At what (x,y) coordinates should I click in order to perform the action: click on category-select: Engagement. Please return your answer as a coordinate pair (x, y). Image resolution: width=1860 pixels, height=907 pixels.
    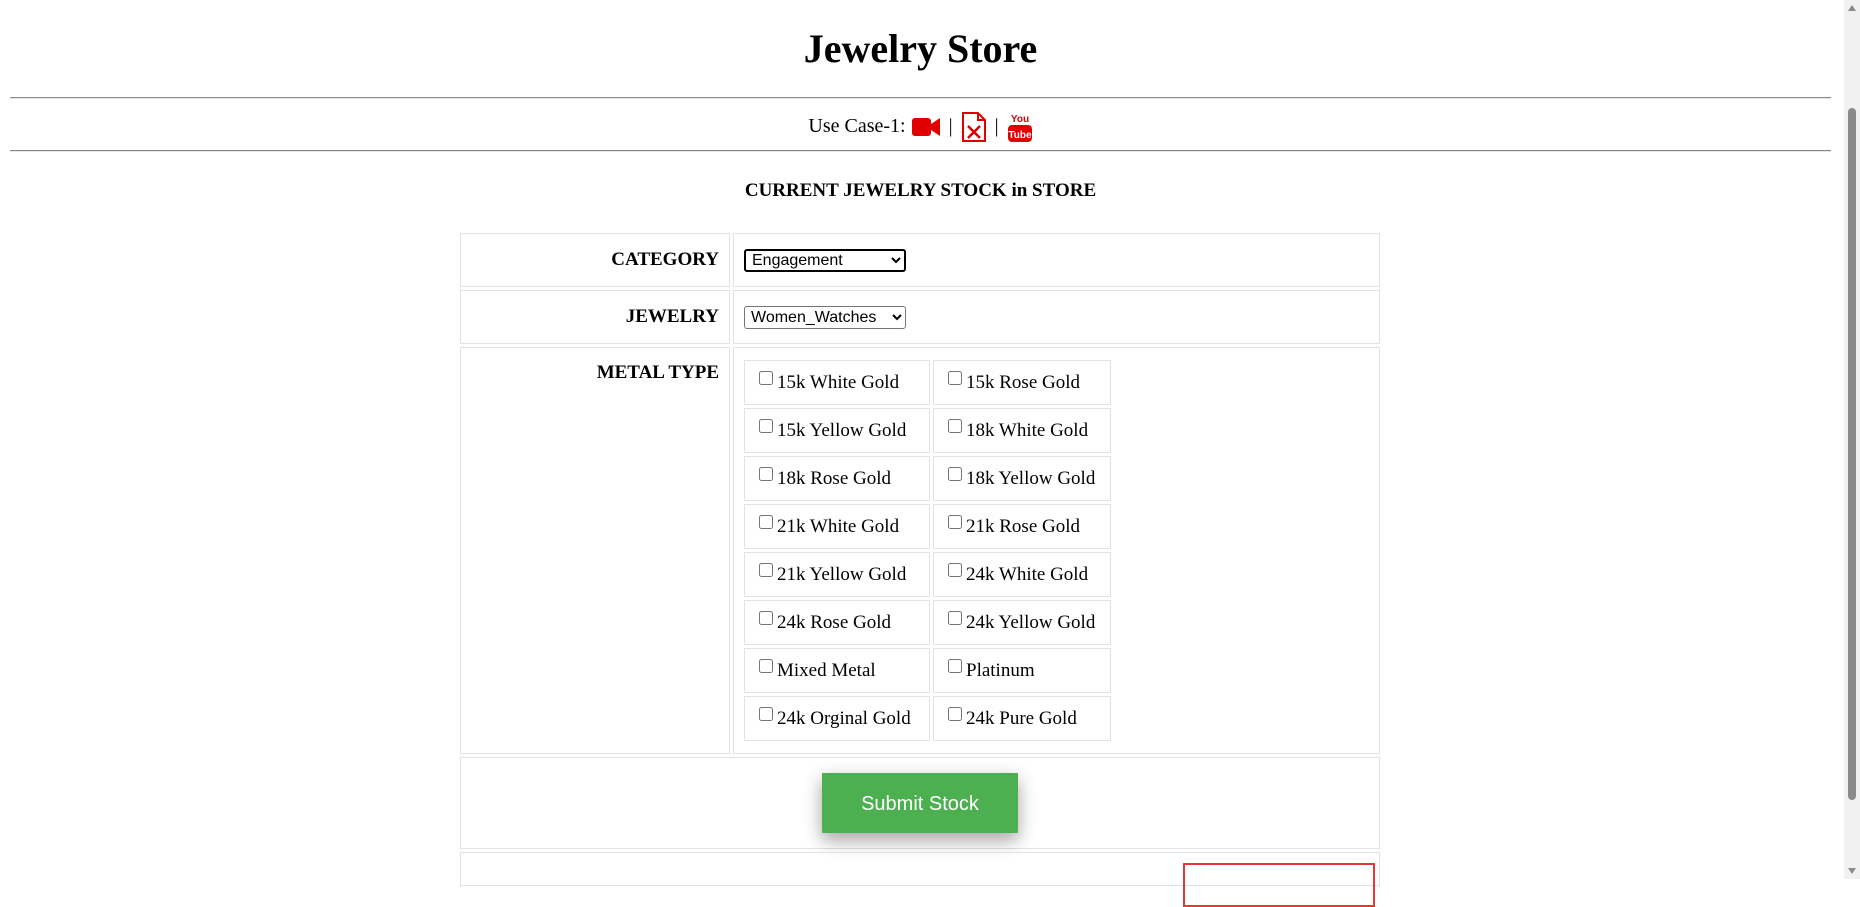
    Looking at the image, I should click on (825, 260).